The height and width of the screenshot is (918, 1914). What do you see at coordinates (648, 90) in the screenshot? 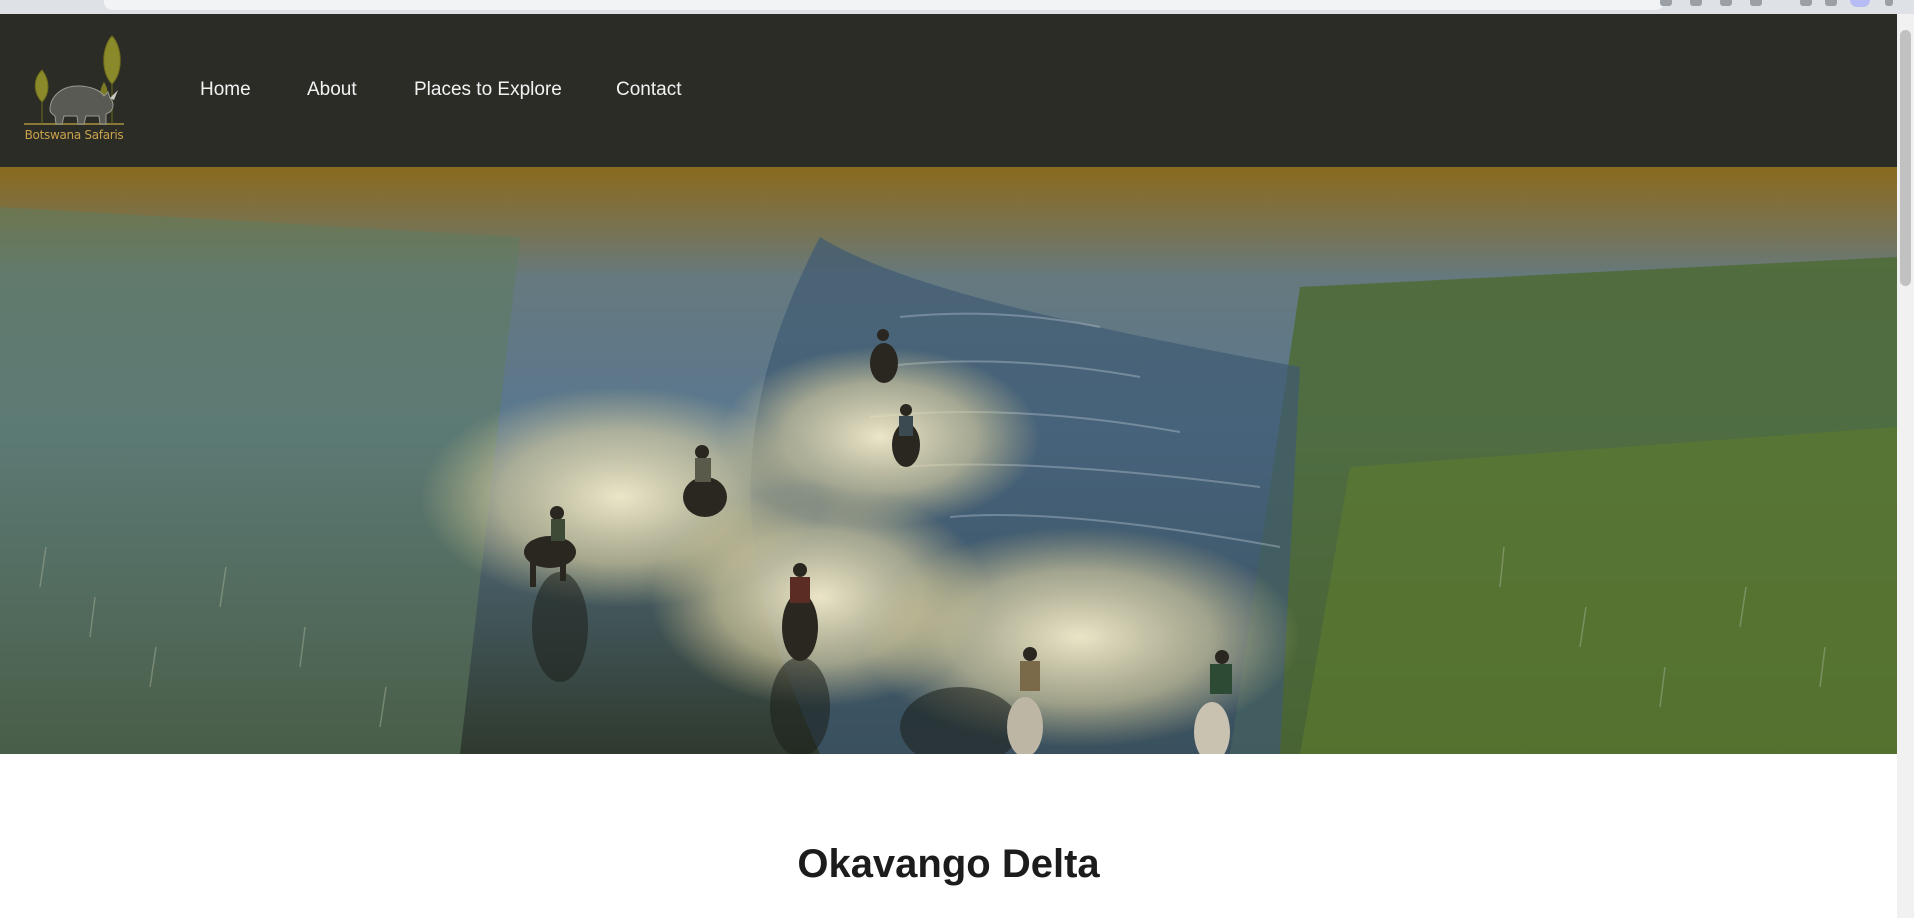
I see `nav-contact-link: Contact` at bounding box center [648, 90].